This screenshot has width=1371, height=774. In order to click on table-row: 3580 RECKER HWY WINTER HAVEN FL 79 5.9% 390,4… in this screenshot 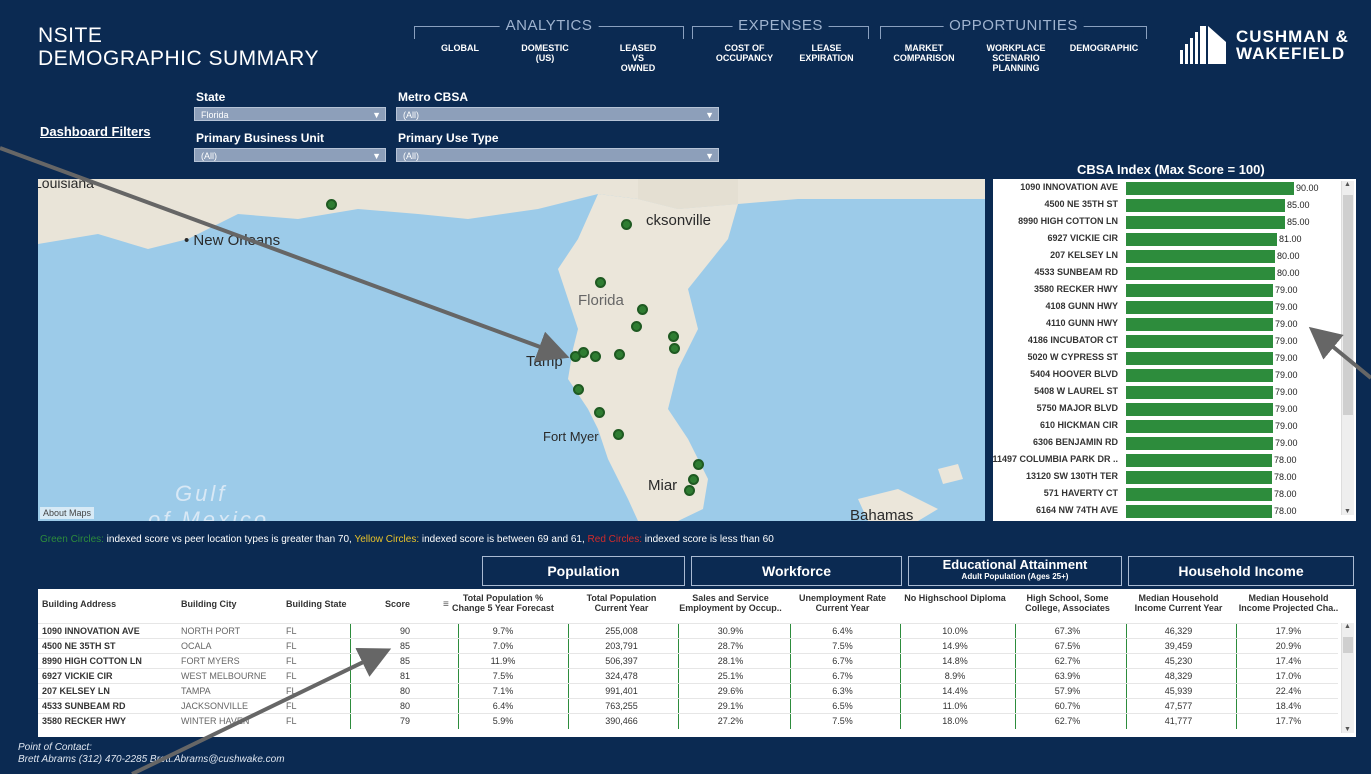, I will do `click(688, 721)`.